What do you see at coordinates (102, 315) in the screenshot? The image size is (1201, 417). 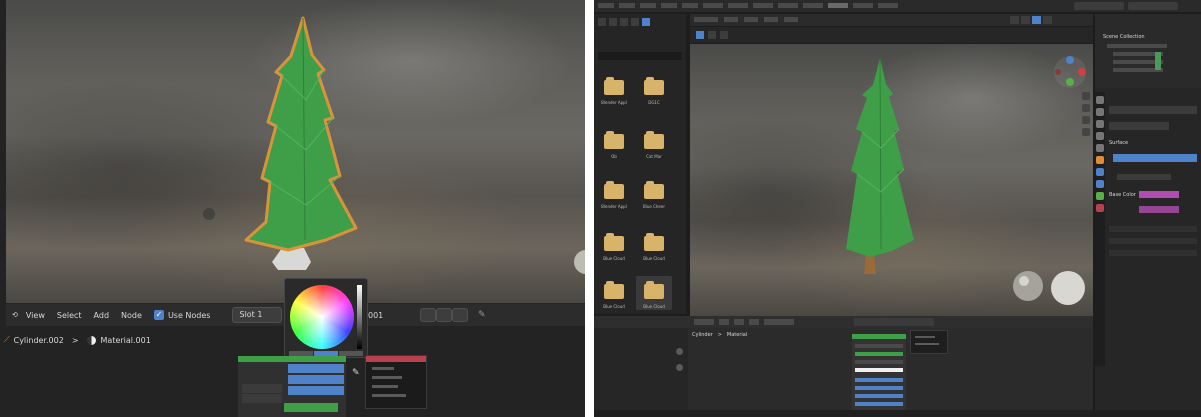 I see `menu-add: Add` at bounding box center [102, 315].